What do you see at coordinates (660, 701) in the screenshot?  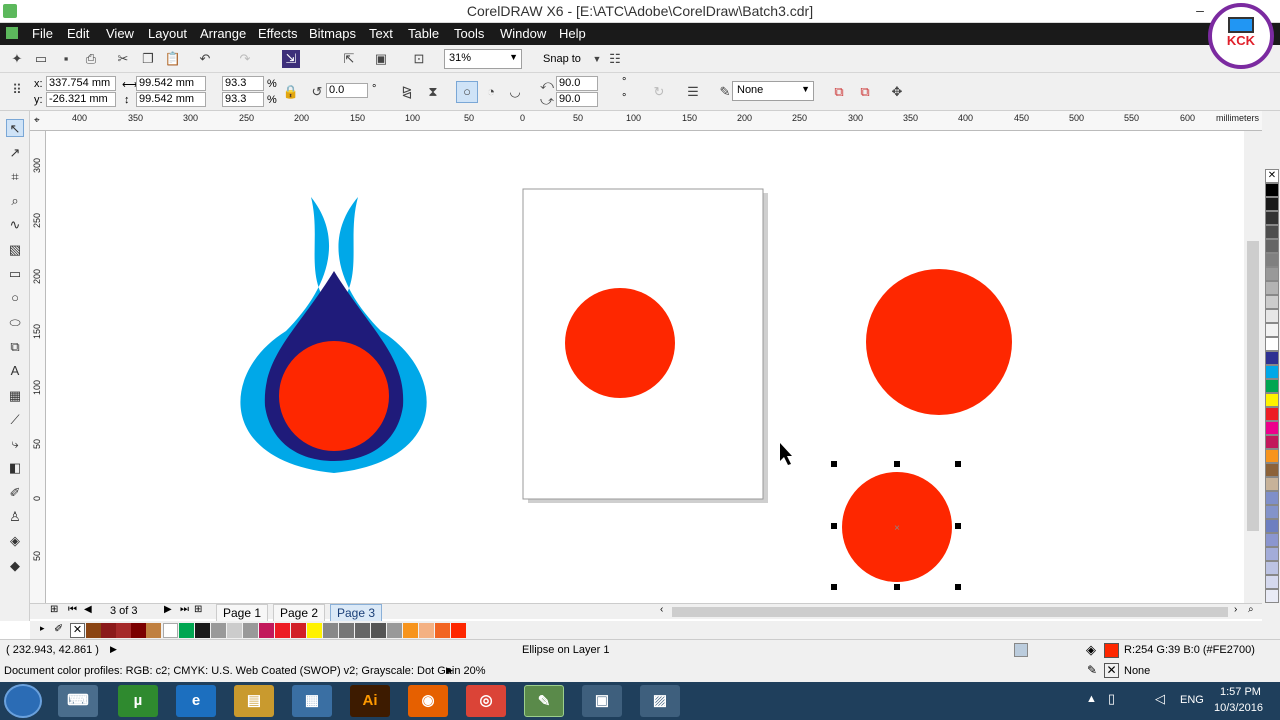 I see `photo-viewer-icon: ▨` at bounding box center [660, 701].